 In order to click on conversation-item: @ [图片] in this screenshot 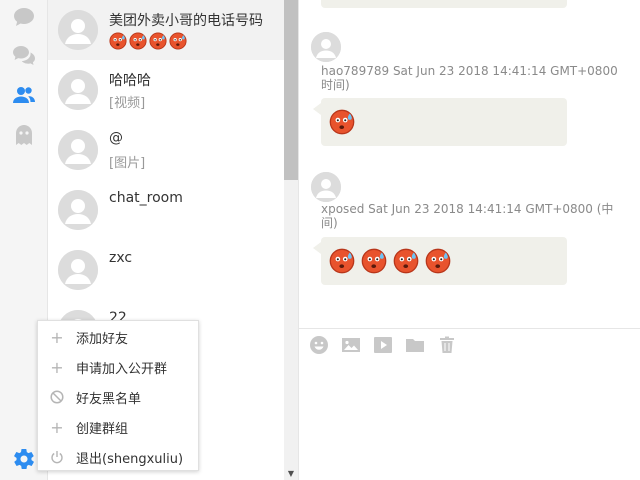, I will do `click(166, 150)`.